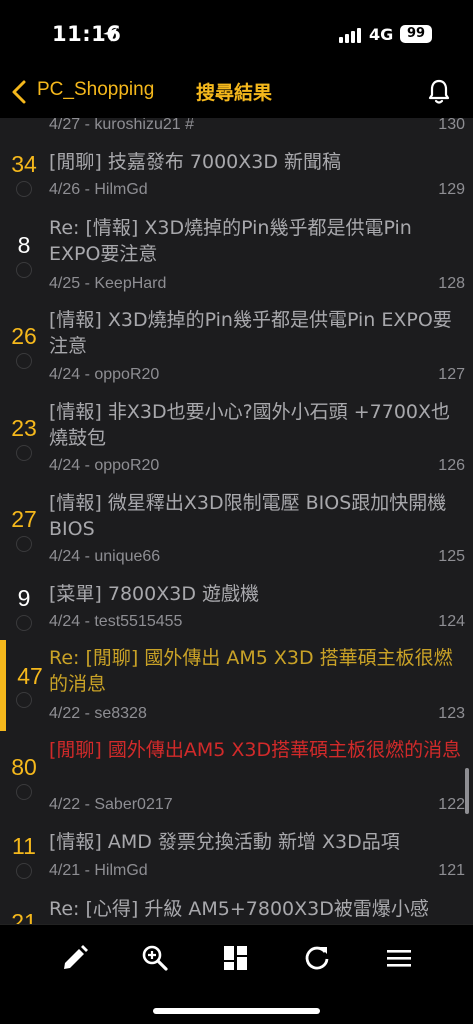 Image resolution: width=473 pixels, height=1024 pixels. What do you see at coordinates (24, 336) in the screenshot?
I see `push-count: 26` at bounding box center [24, 336].